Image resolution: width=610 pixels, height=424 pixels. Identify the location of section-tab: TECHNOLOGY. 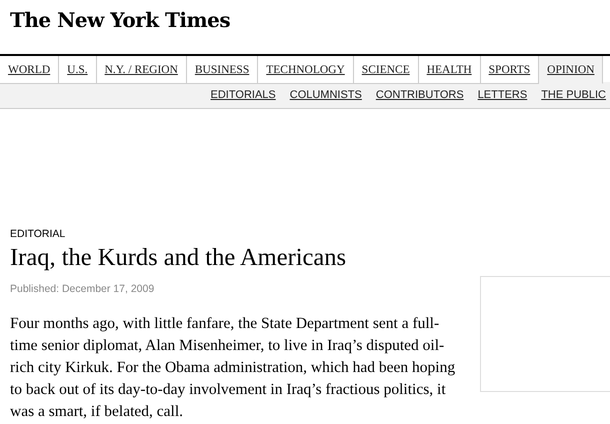
(306, 70).